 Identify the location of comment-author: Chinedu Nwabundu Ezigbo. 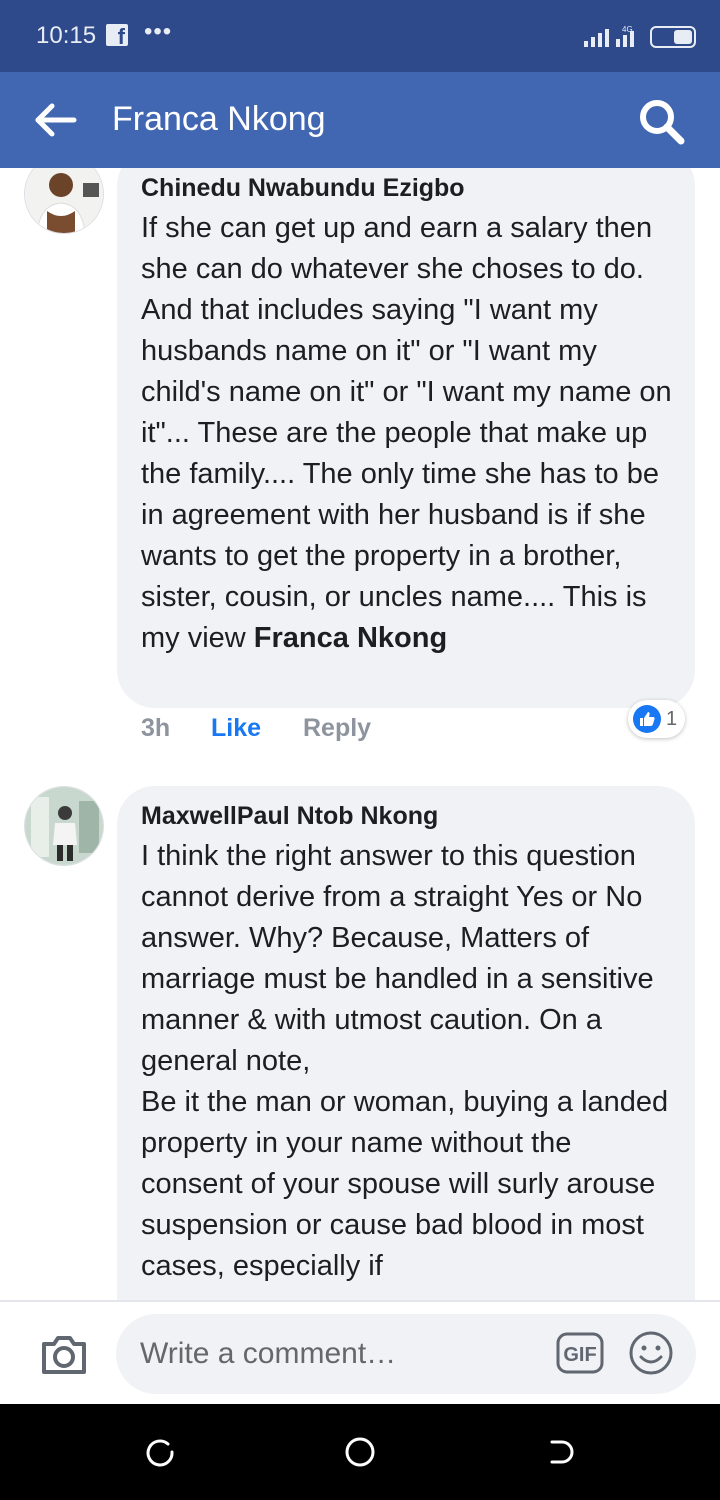
(303, 188).